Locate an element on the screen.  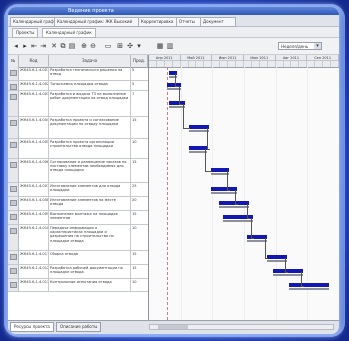
bottom-bar: Ресурсы проекта Описание работы is located at coordinates (173, 327).